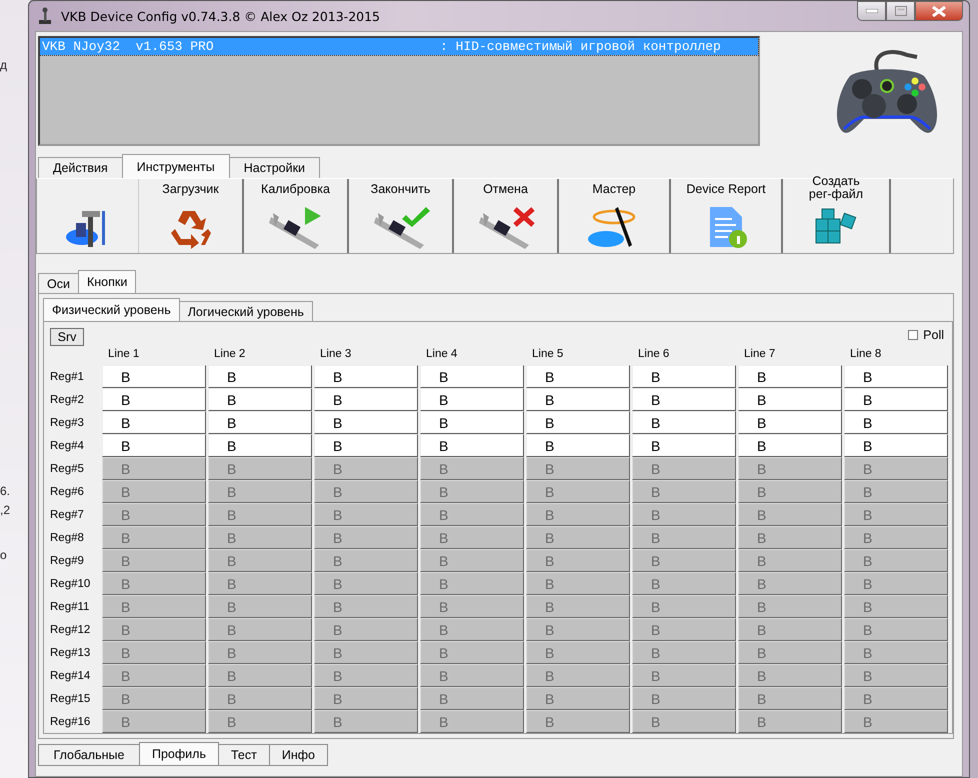 This screenshot has height=778, width=978. I want to click on device-row: VKB NJoy32 v1.653 PRO : HID-совместимый игровой контроллер, so click(399, 46).